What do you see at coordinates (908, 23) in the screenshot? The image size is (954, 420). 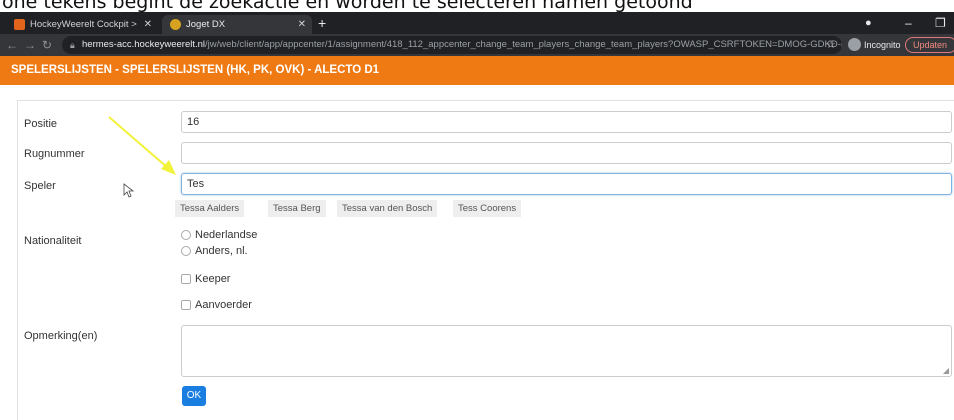 I see `minimize-icon: –` at bounding box center [908, 23].